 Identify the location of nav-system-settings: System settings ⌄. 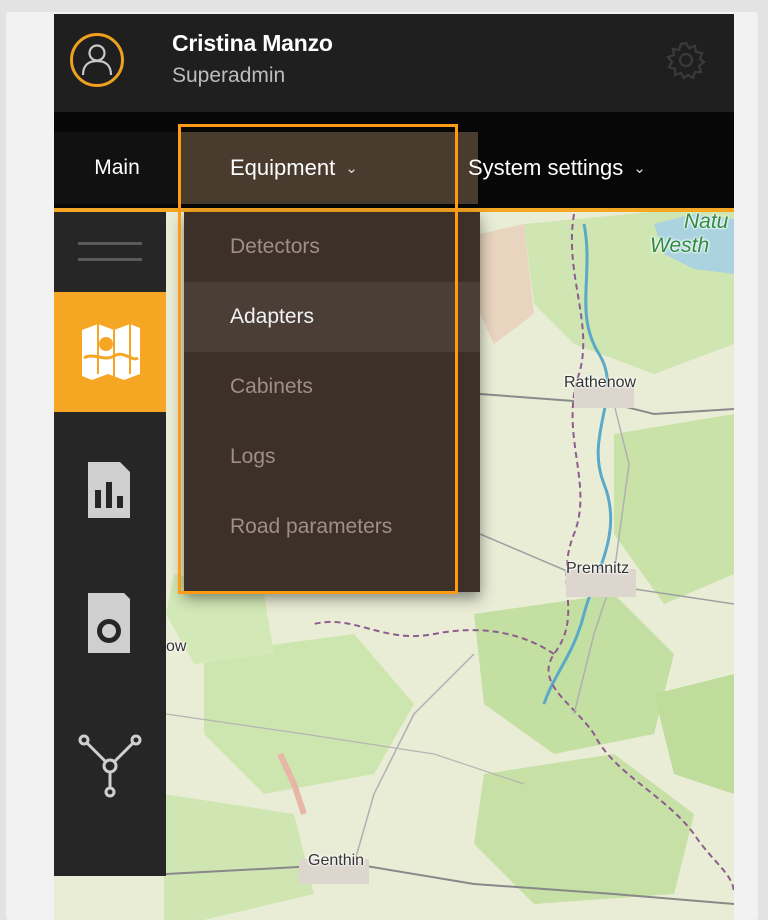
(599, 168).